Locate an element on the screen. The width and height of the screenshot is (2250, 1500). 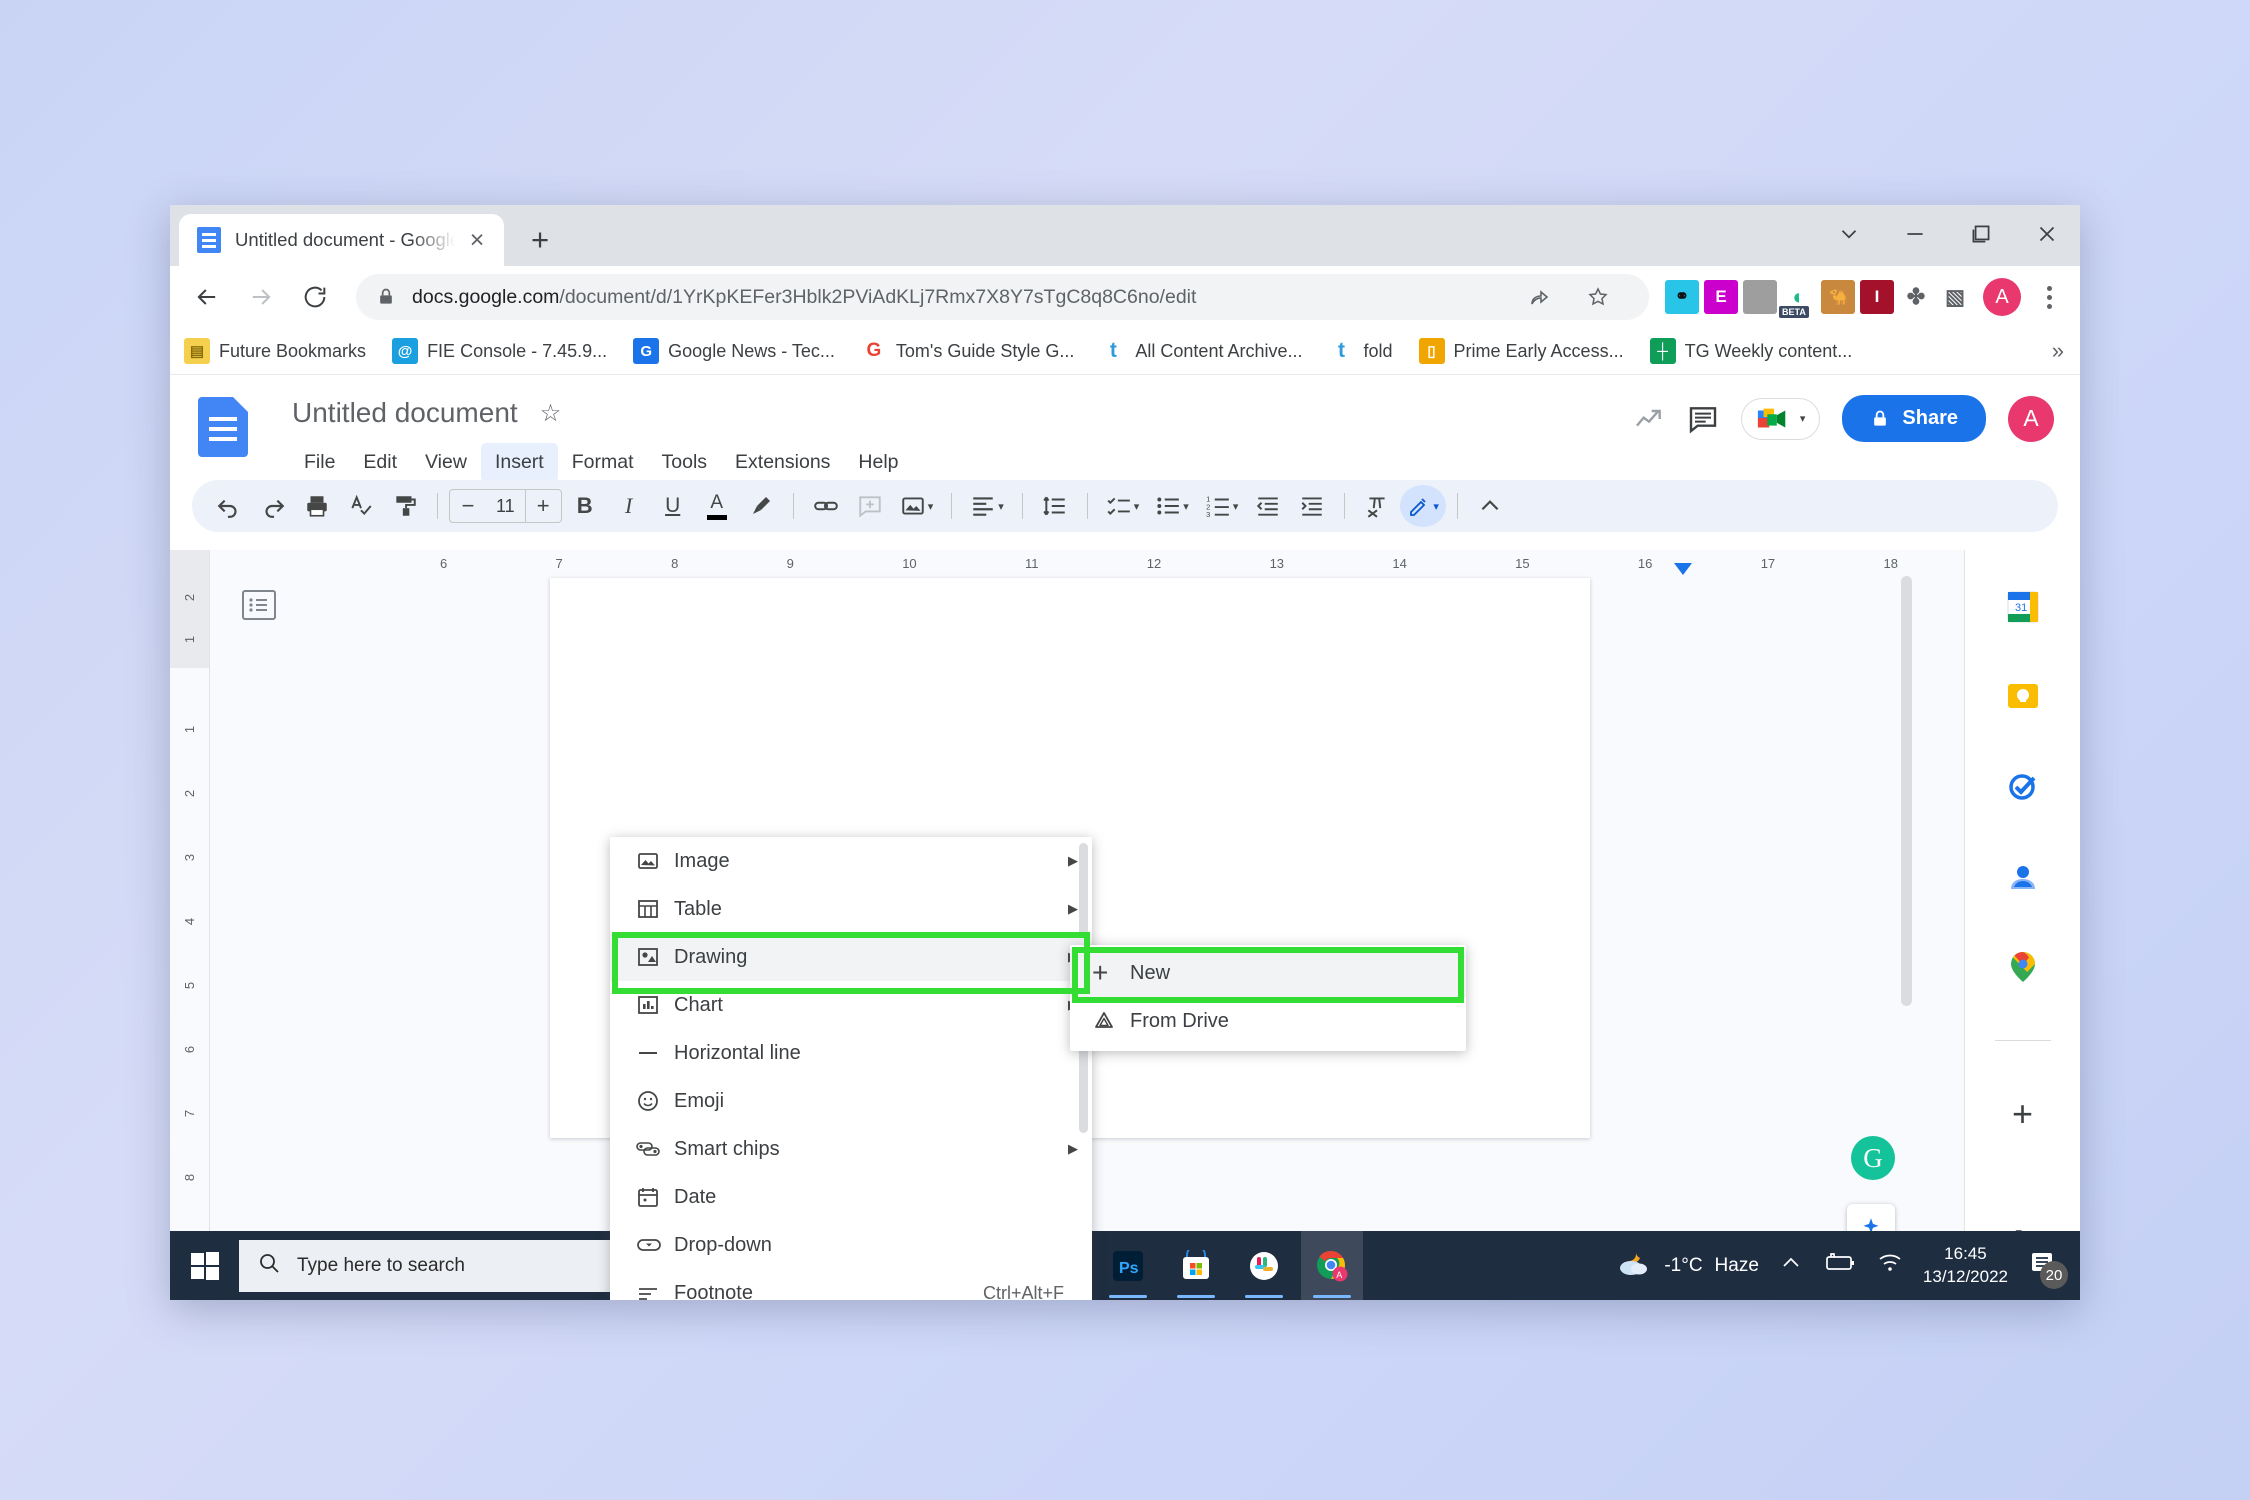
decrease-font-size-button: − is located at coordinates (468, 506).